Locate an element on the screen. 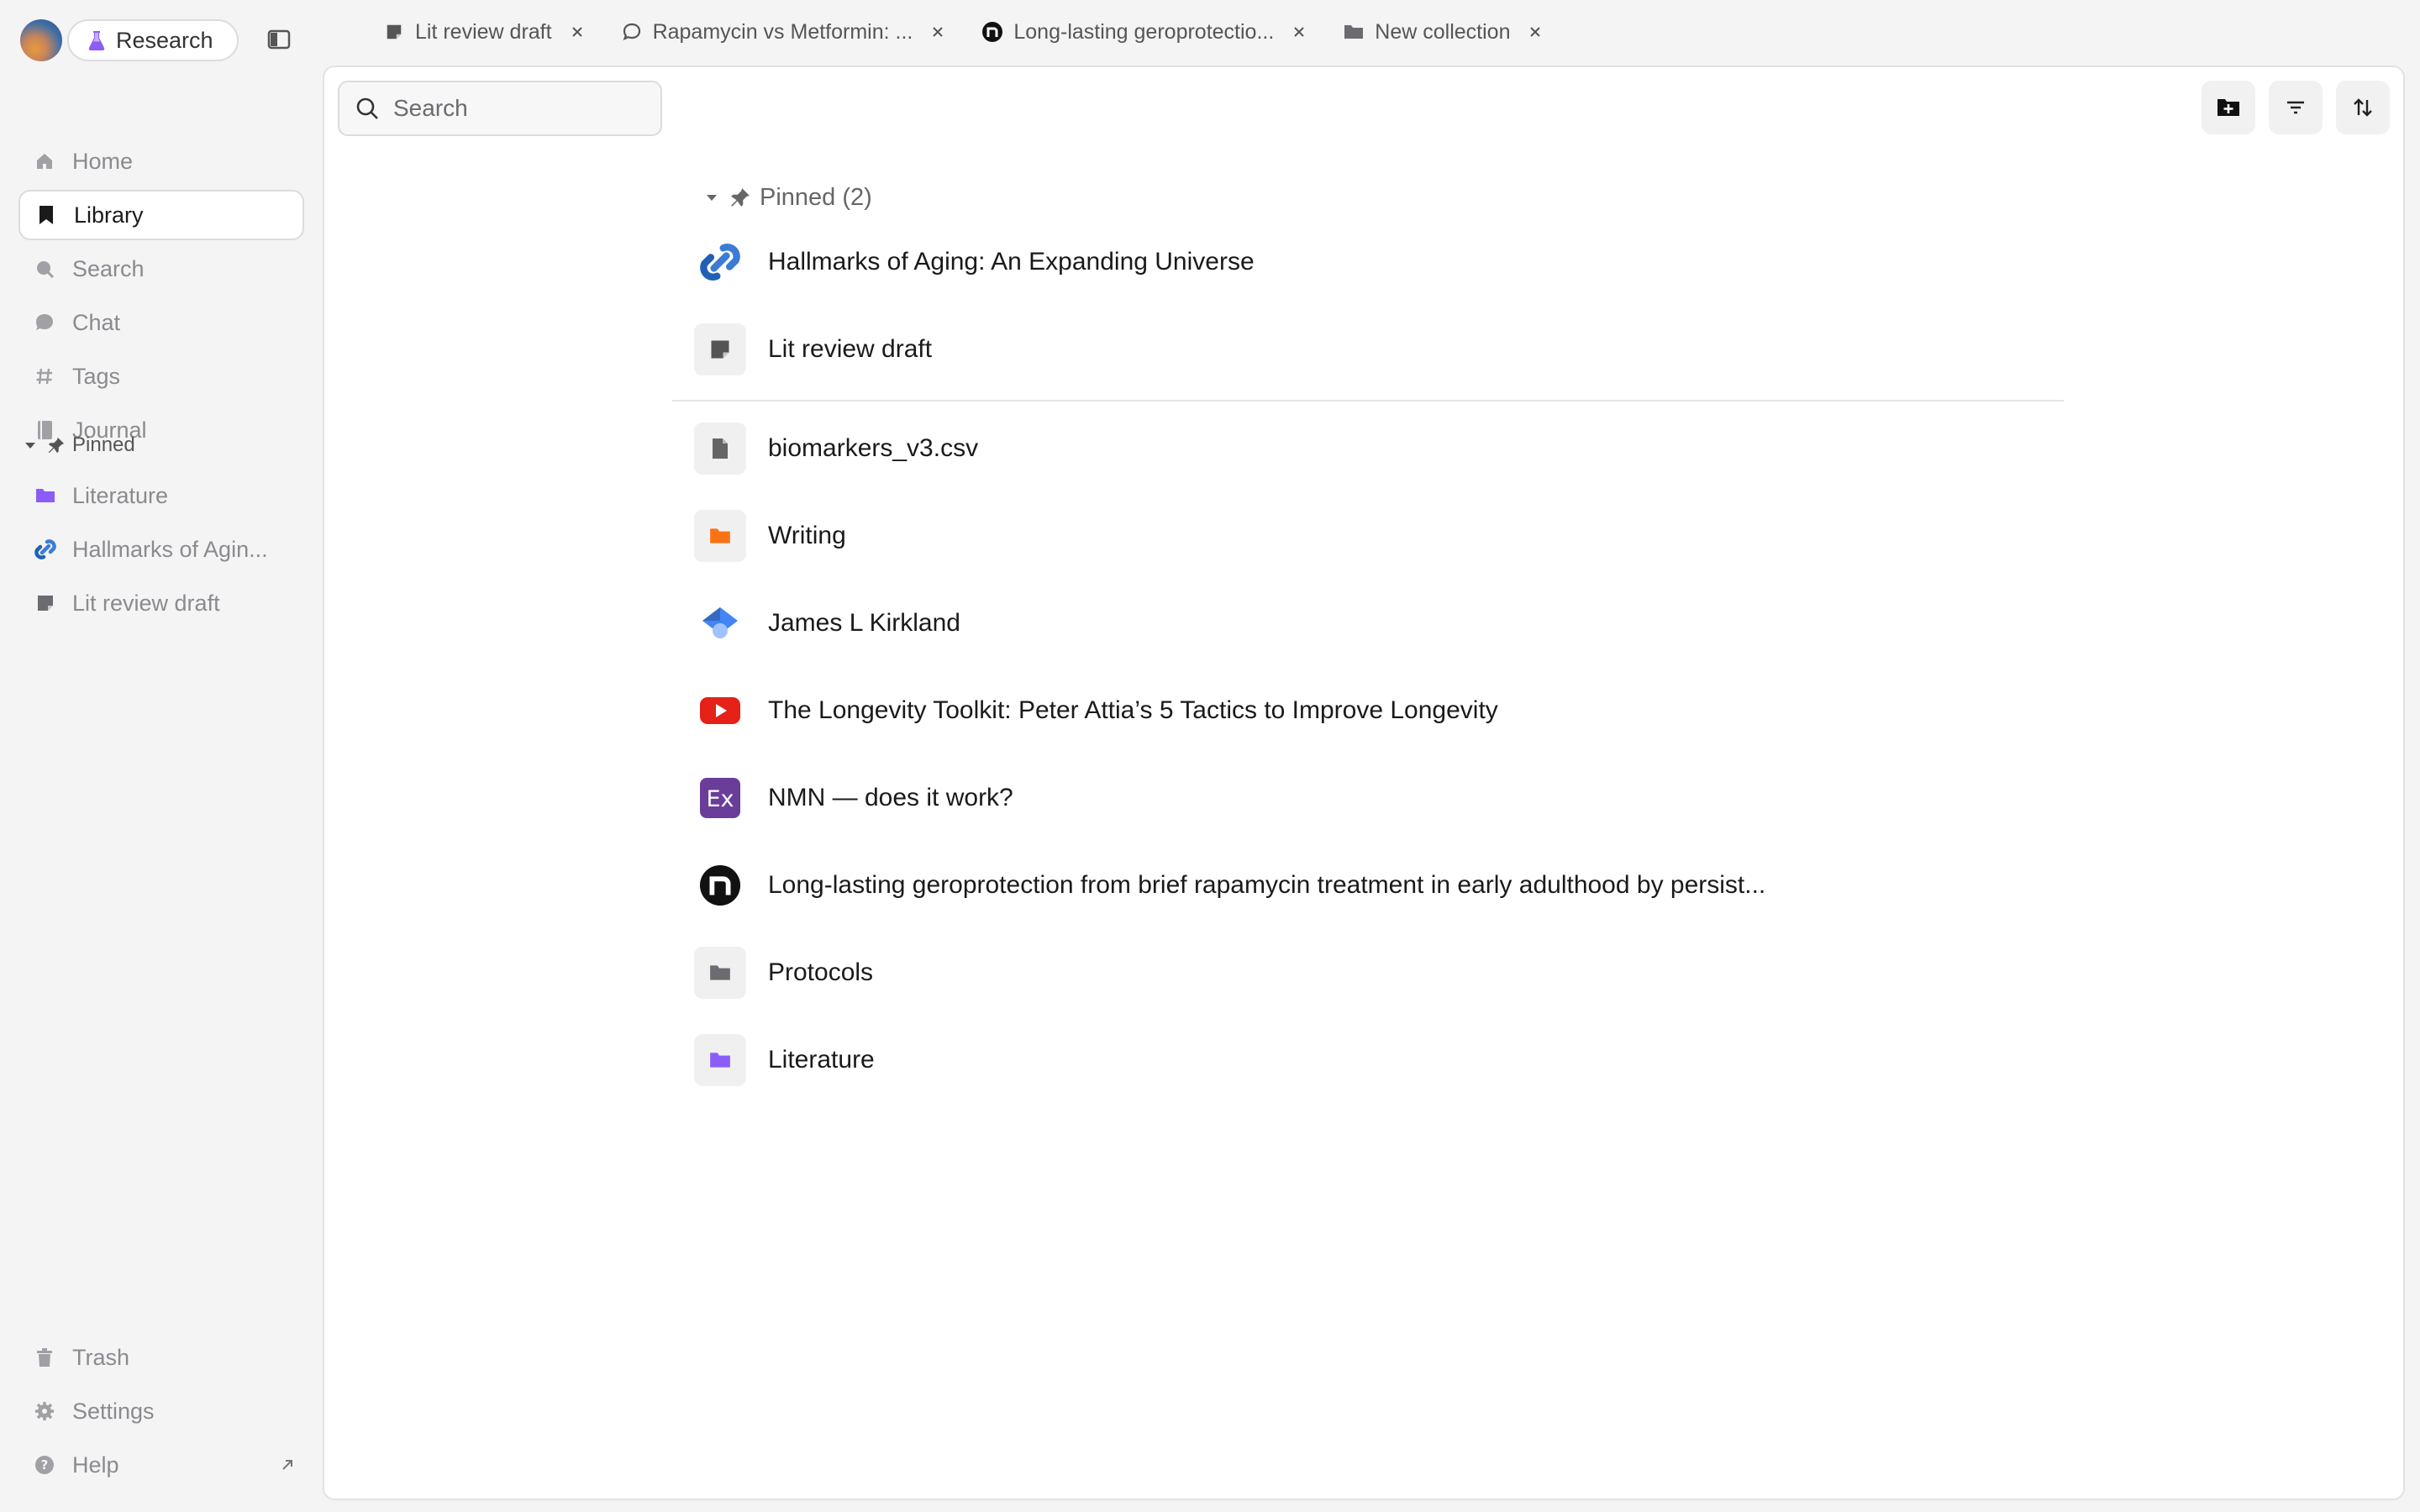  bottom-nav: Trash Settings ? Help is located at coordinates (161, 1413).